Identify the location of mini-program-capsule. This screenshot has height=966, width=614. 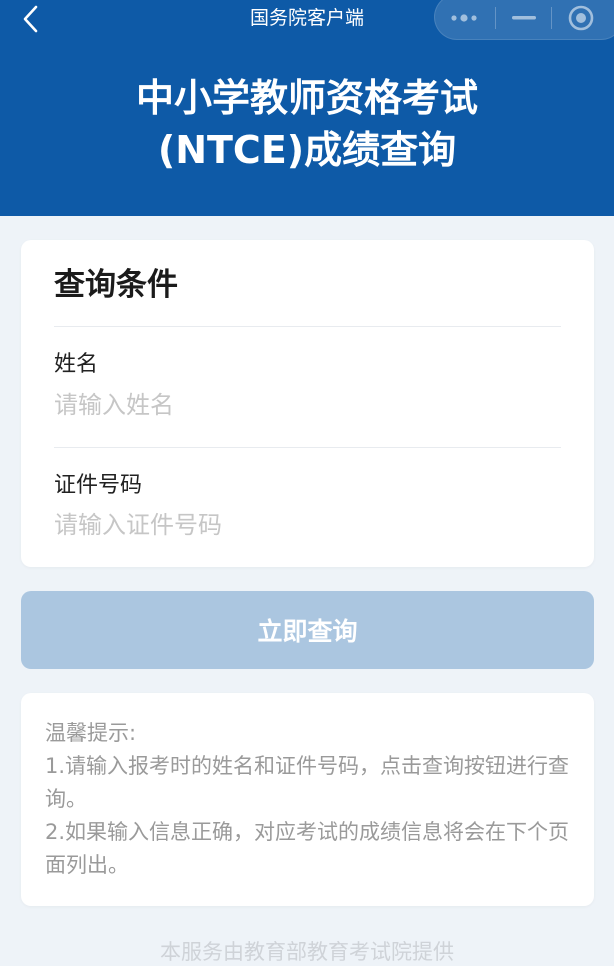
(524, 20).